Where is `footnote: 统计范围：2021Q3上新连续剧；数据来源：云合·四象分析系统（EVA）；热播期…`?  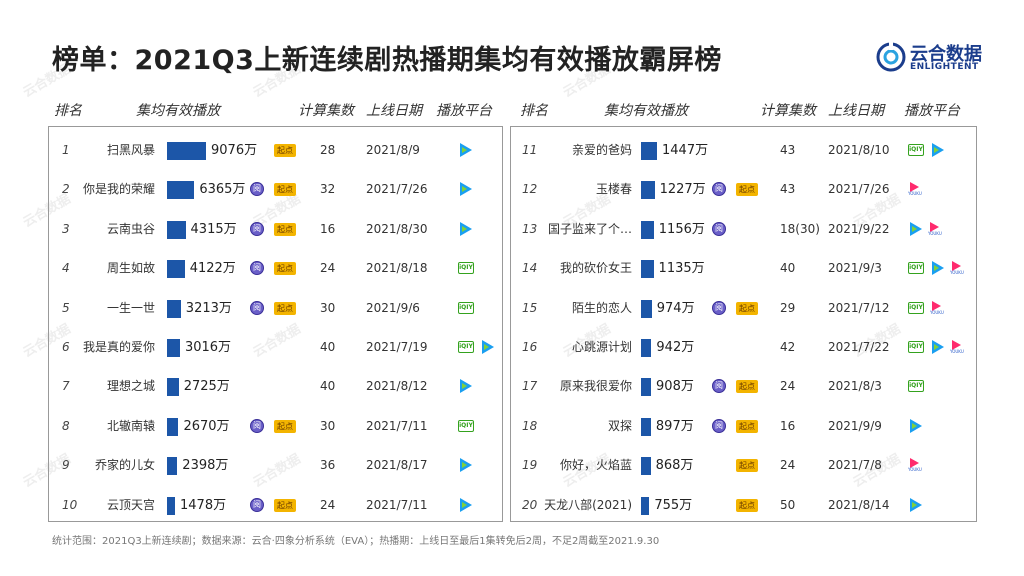 footnote: 统计范围：2021Q3上新连续剧；数据来源：云合·四象分析系统（EVA）；热播期… is located at coordinates (356, 541).